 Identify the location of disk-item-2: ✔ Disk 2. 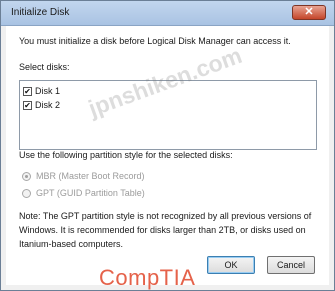
(41, 105).